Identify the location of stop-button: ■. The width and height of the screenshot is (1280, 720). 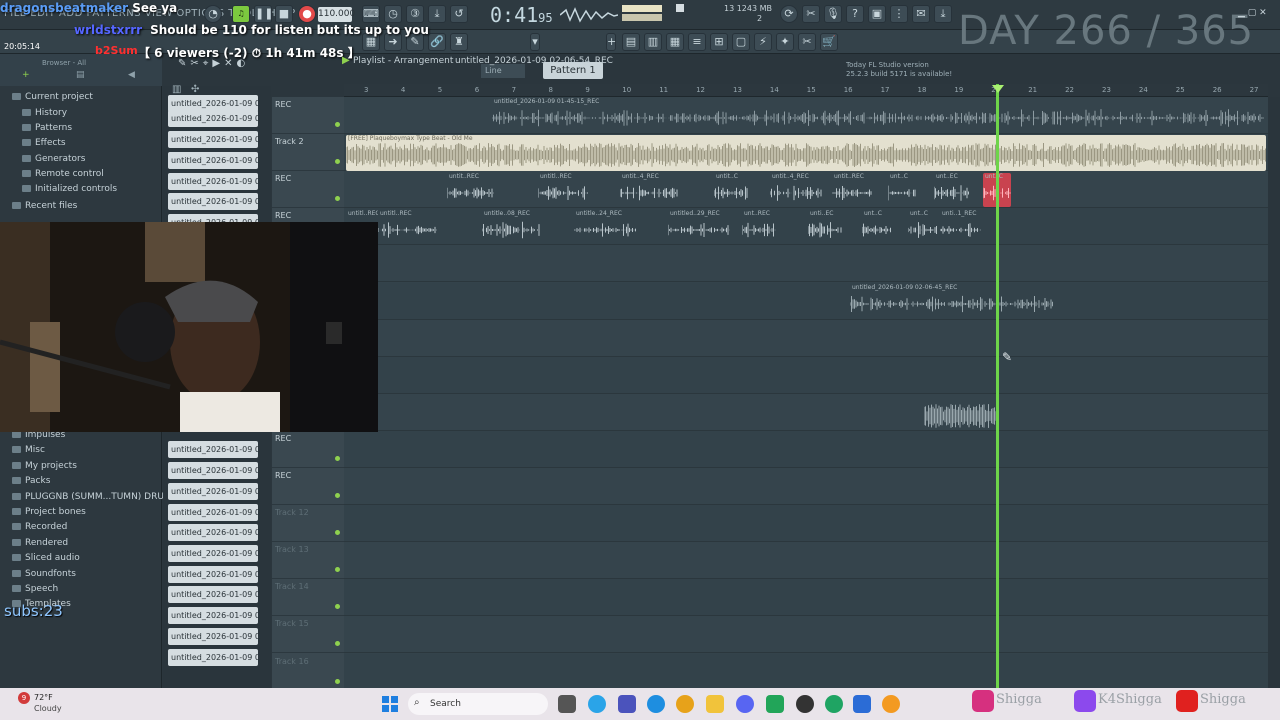
(284, 14).